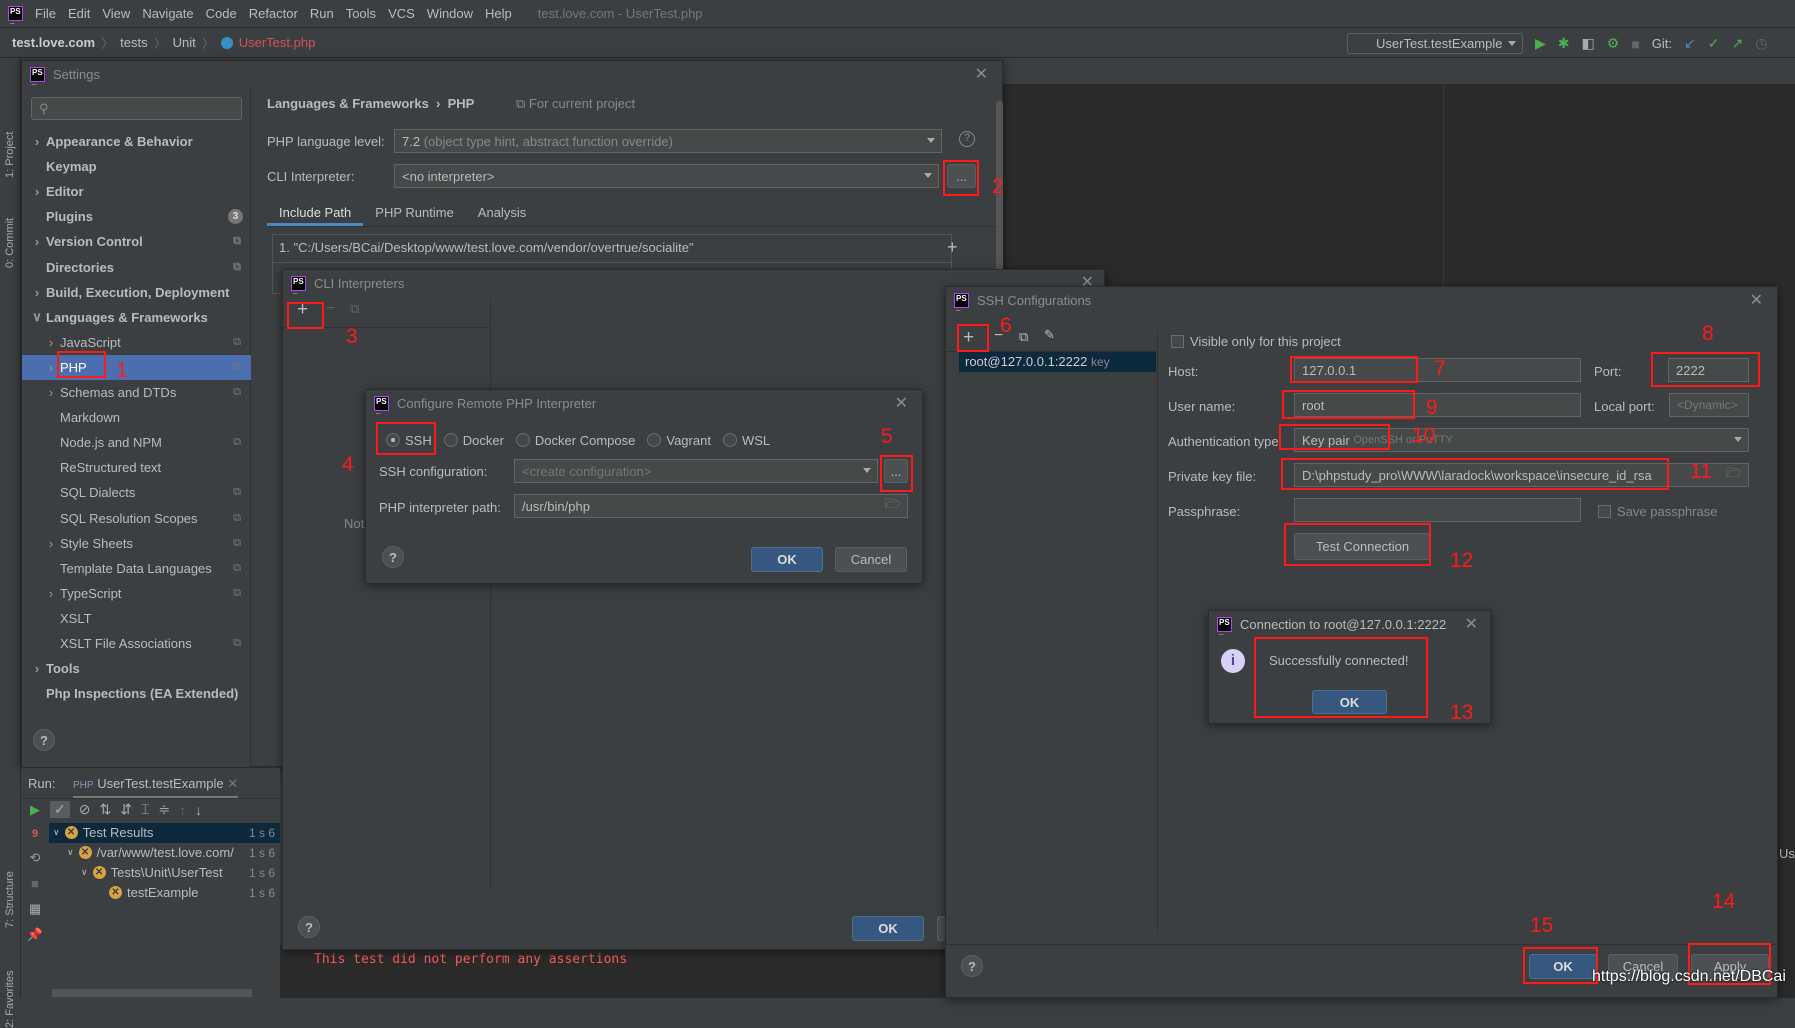  What do you see at coordinates (871, 559) in the screenshot?
I see `cancel-button: Cancel` at bounding box center [871, 559].